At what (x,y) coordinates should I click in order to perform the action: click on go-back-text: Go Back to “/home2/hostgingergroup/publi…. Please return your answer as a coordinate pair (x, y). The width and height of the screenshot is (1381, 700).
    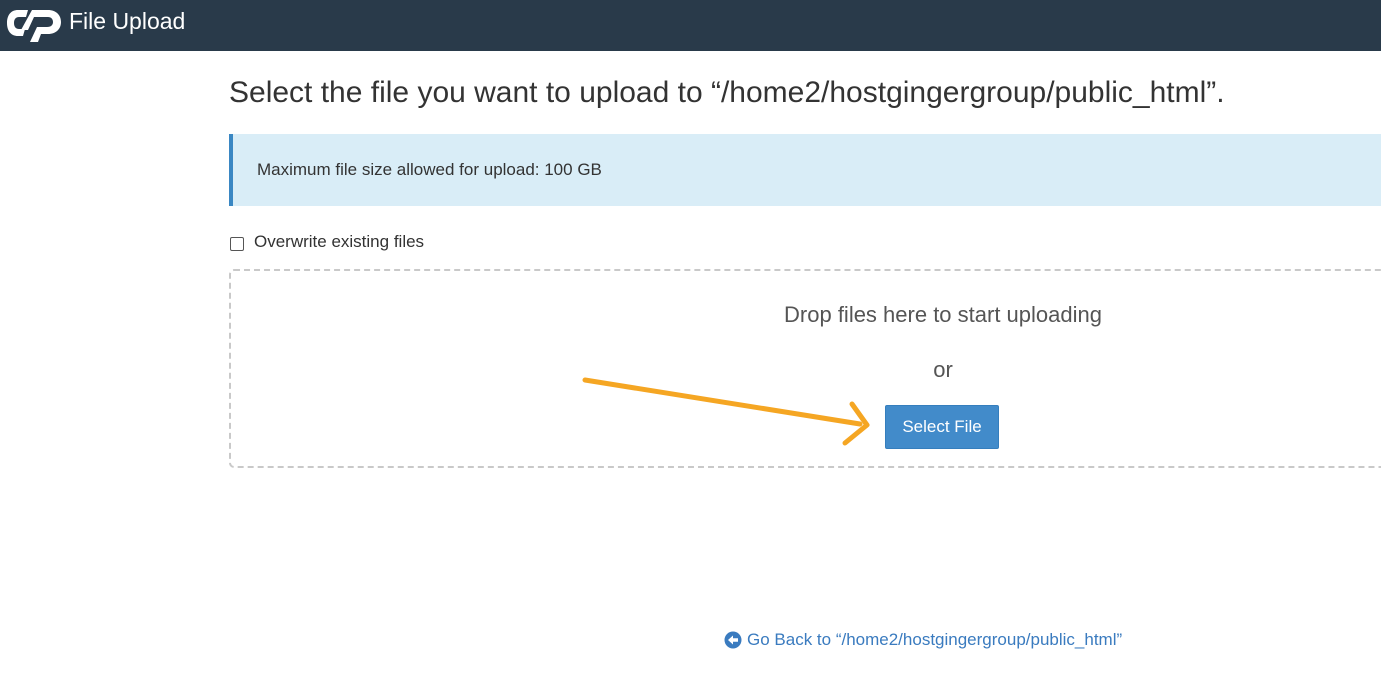
    Looking at the image, I should click on (934, 640).